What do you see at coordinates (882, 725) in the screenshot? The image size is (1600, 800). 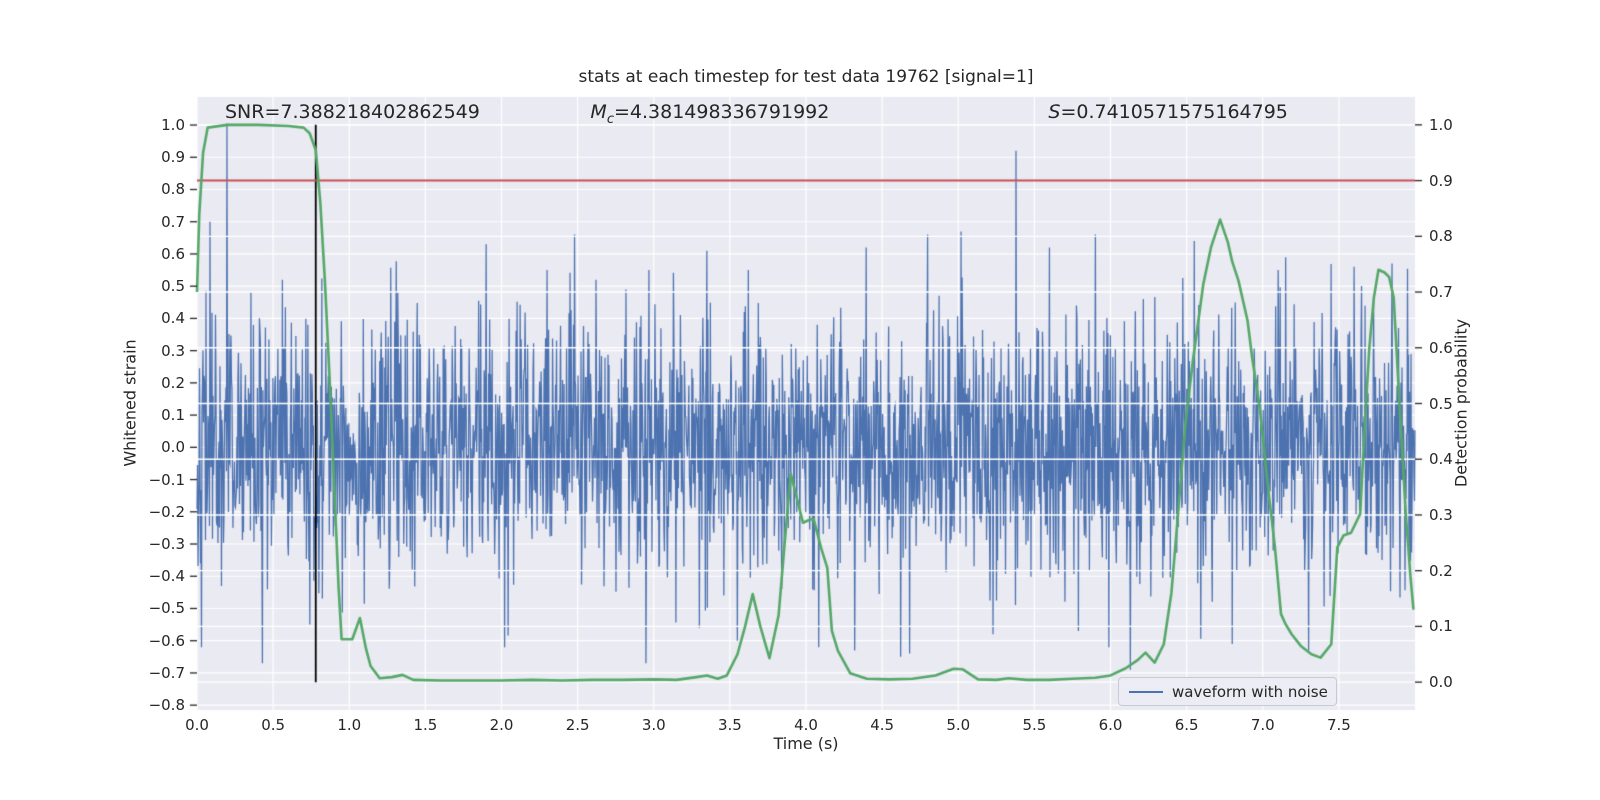 I see `x-tick-label: 4.5` at bounding box center [882, 725].